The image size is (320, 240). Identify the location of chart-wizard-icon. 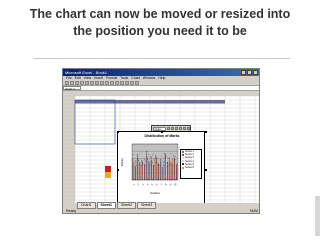
(132, 83).